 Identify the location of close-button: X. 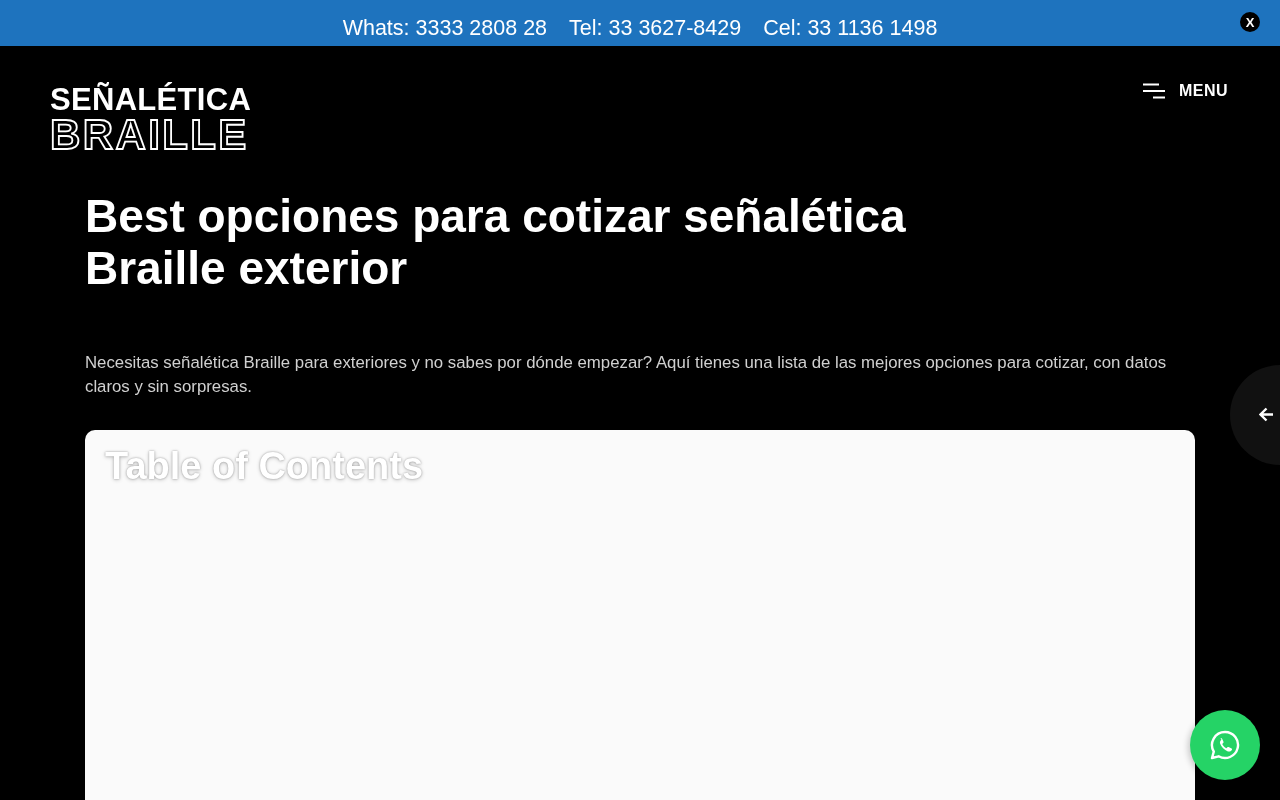
(1250, 22).